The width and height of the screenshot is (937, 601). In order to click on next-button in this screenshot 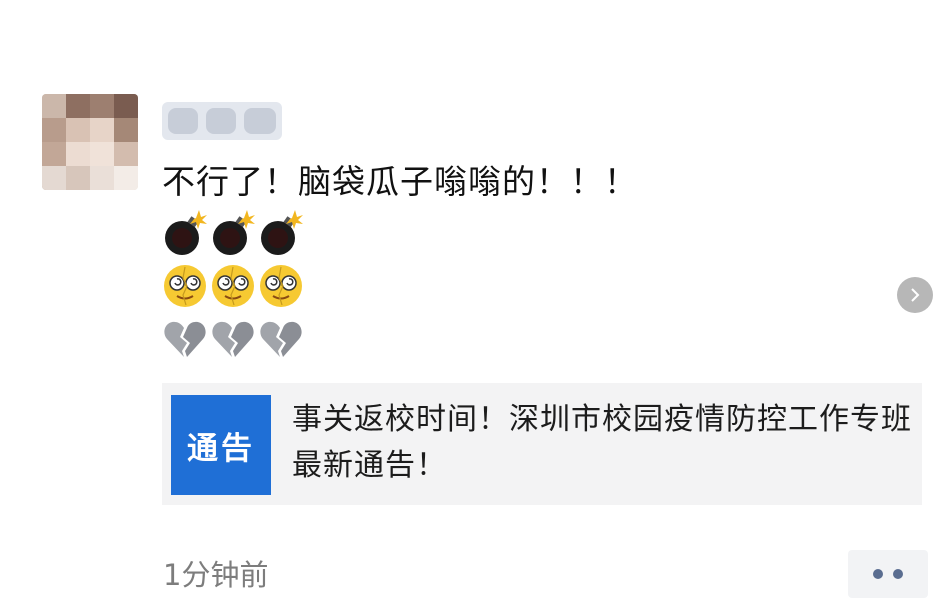, I will do `click(915, 295)`.